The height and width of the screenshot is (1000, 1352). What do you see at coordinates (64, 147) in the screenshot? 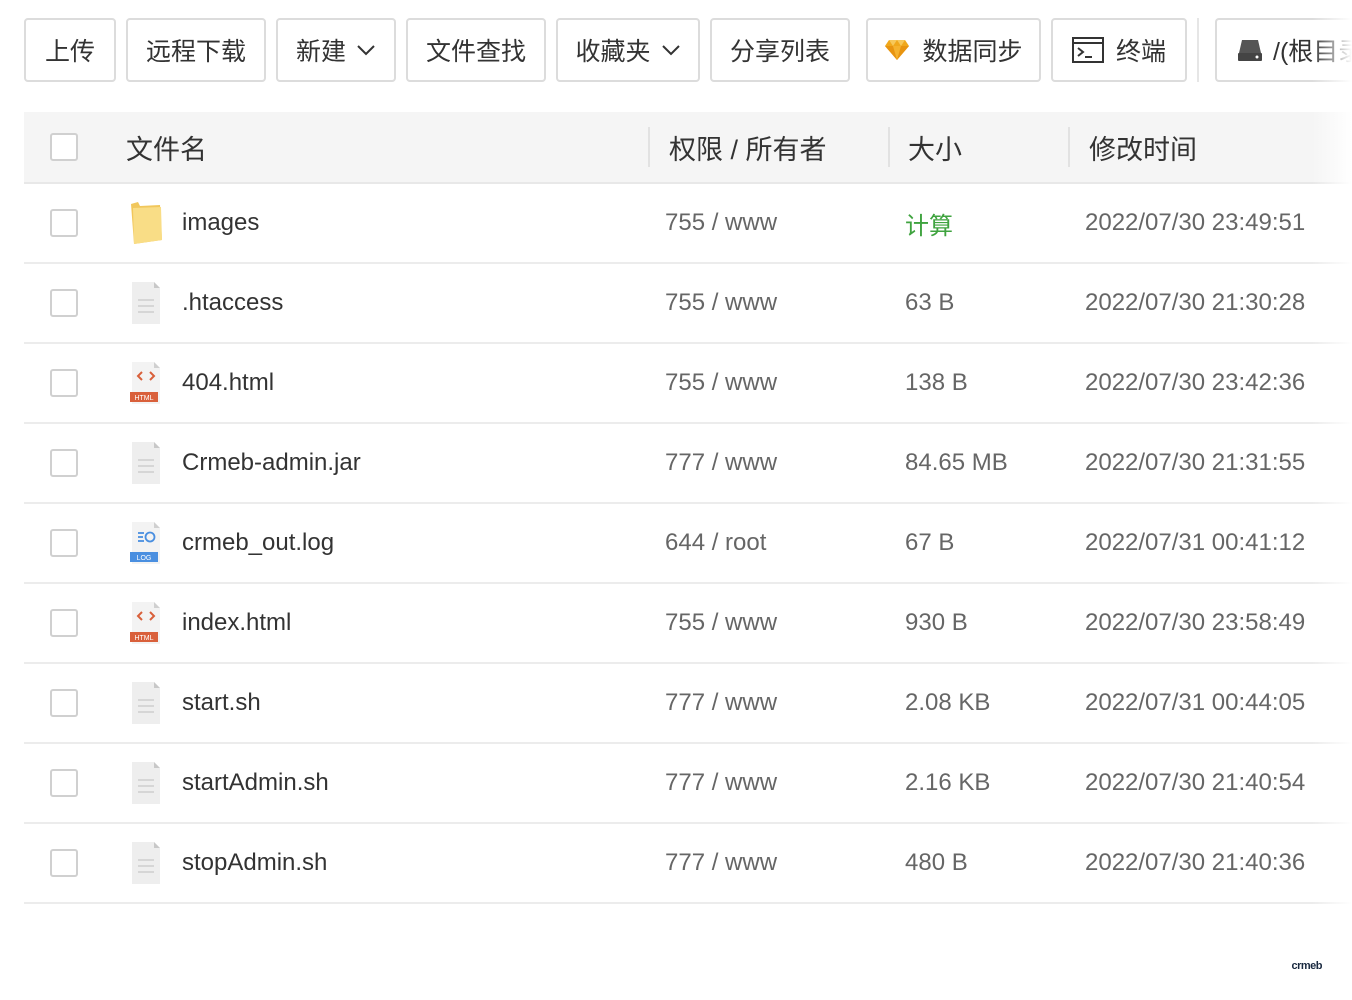
I see `select-all-checkbox` at bounding box center [64, 147].